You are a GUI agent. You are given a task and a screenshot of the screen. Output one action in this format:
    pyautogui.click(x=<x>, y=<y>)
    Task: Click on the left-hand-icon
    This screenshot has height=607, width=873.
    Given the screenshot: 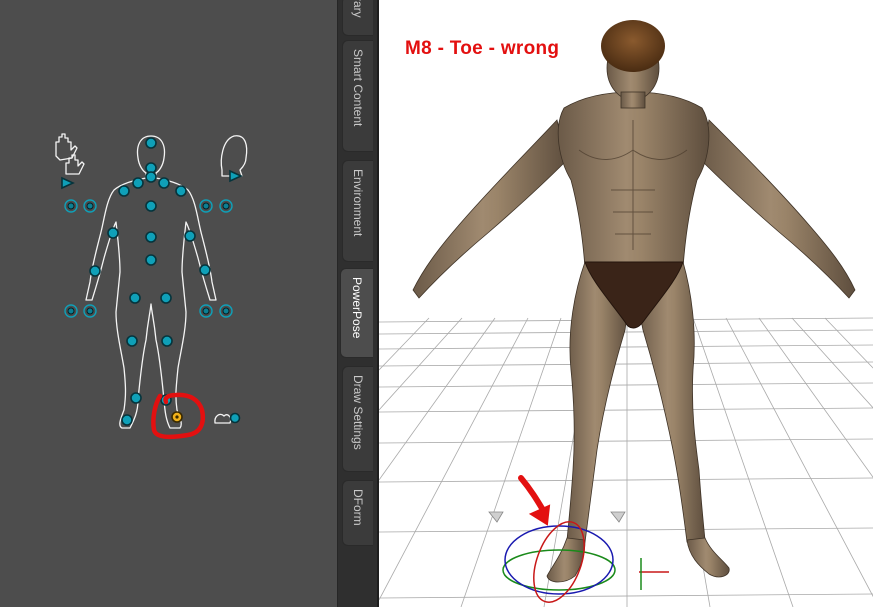 What is the action you would take?
    pyautogui.click(x=66, y=147)
    